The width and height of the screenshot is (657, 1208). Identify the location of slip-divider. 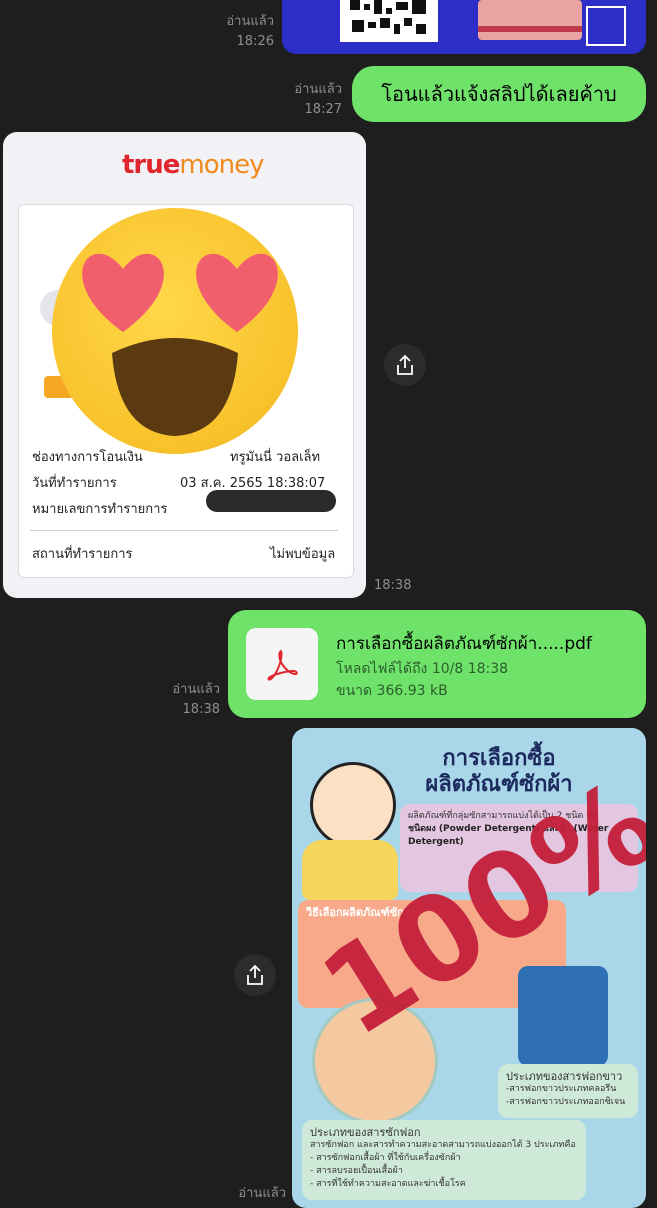
(184, 530).